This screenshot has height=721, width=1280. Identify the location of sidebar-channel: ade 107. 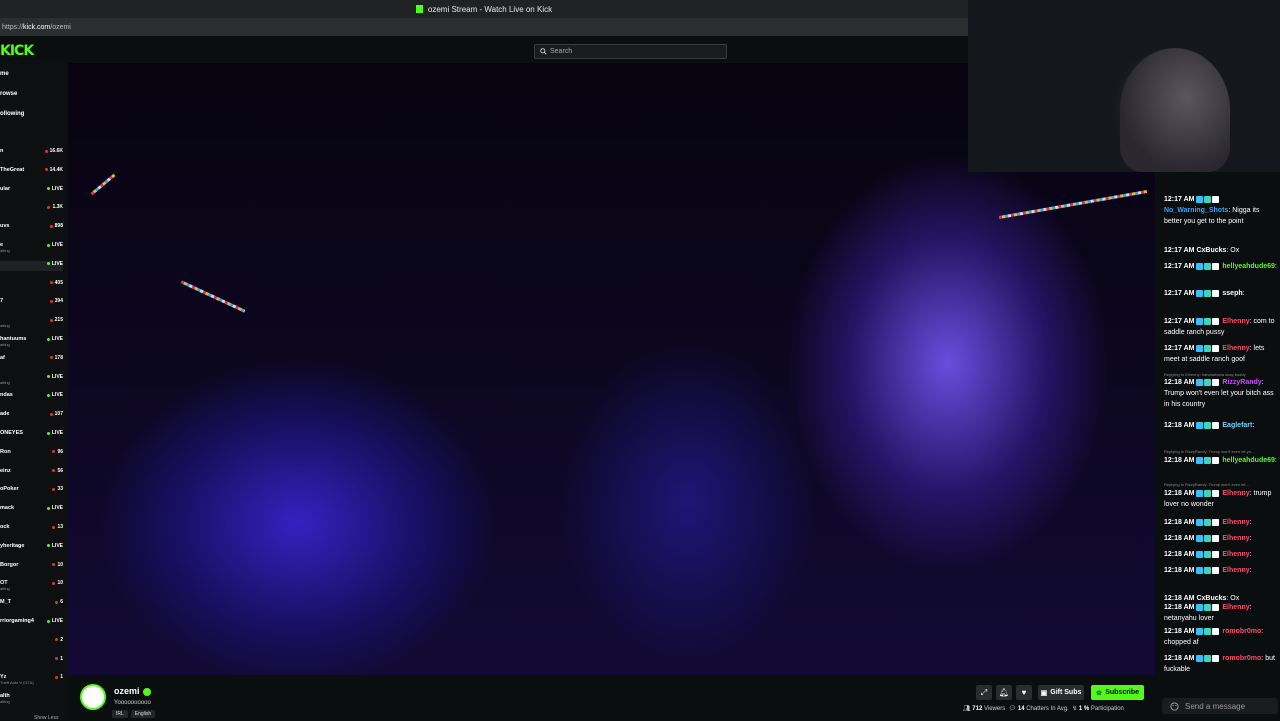
(31, 416).